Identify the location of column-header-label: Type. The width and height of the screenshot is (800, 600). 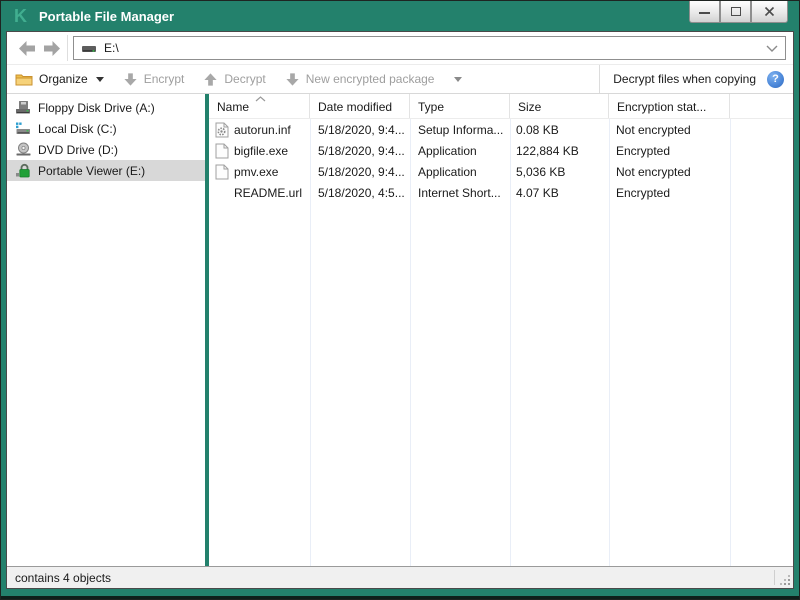
(431, 107).